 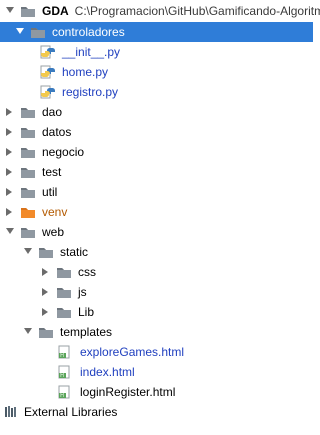 What do you see at coordinates (74, 252) in the screenshot?
I see `tree-item-label: static` at bounding box center [74, 252].